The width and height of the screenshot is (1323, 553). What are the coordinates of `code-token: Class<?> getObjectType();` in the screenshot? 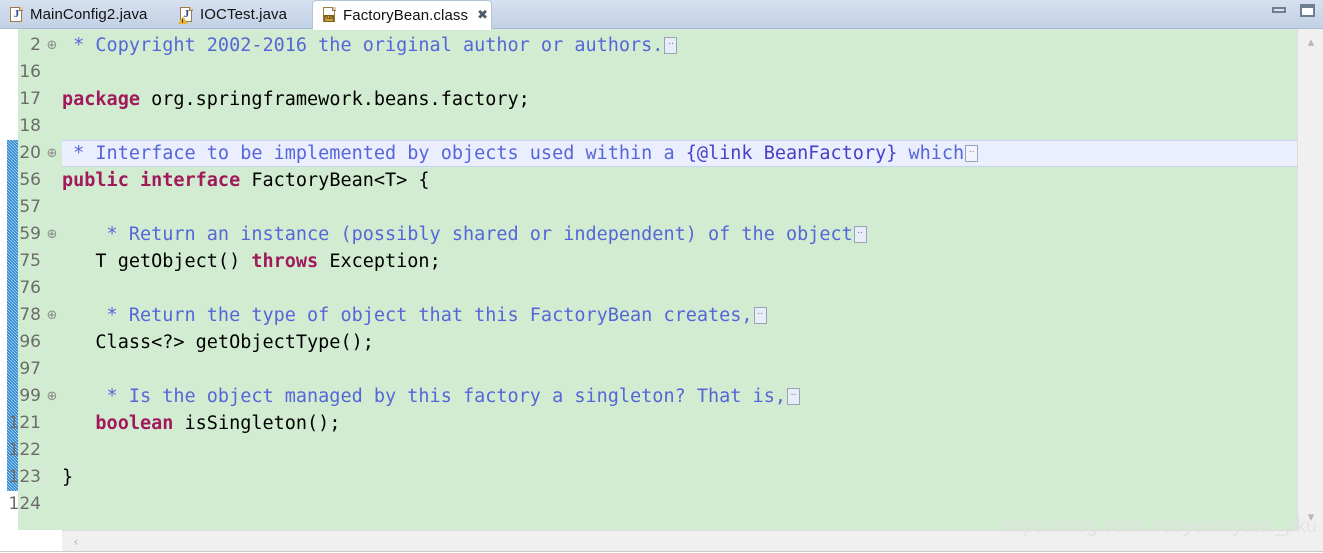 It's located at (218, 342).